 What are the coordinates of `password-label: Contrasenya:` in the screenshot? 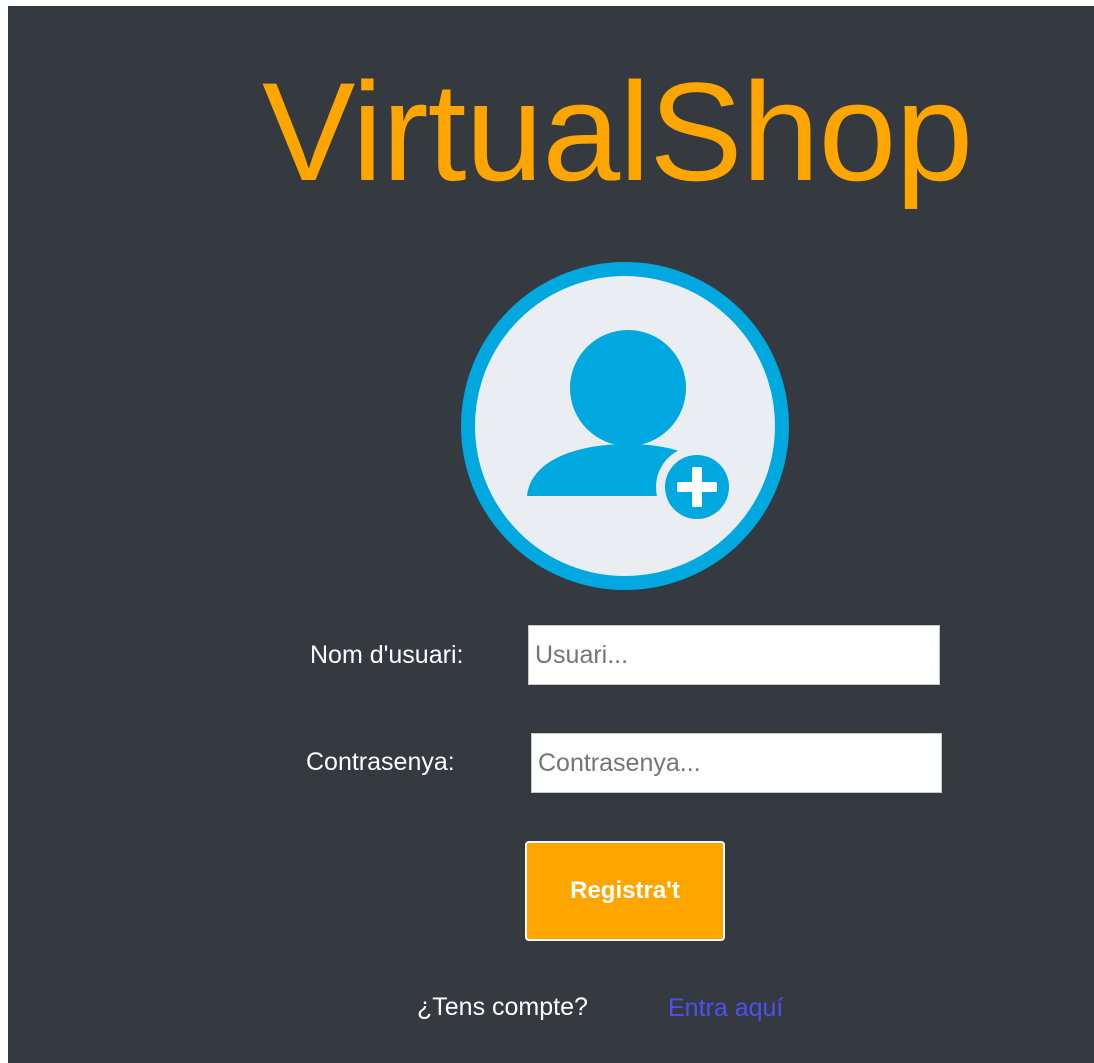 It's located at (380, 762).